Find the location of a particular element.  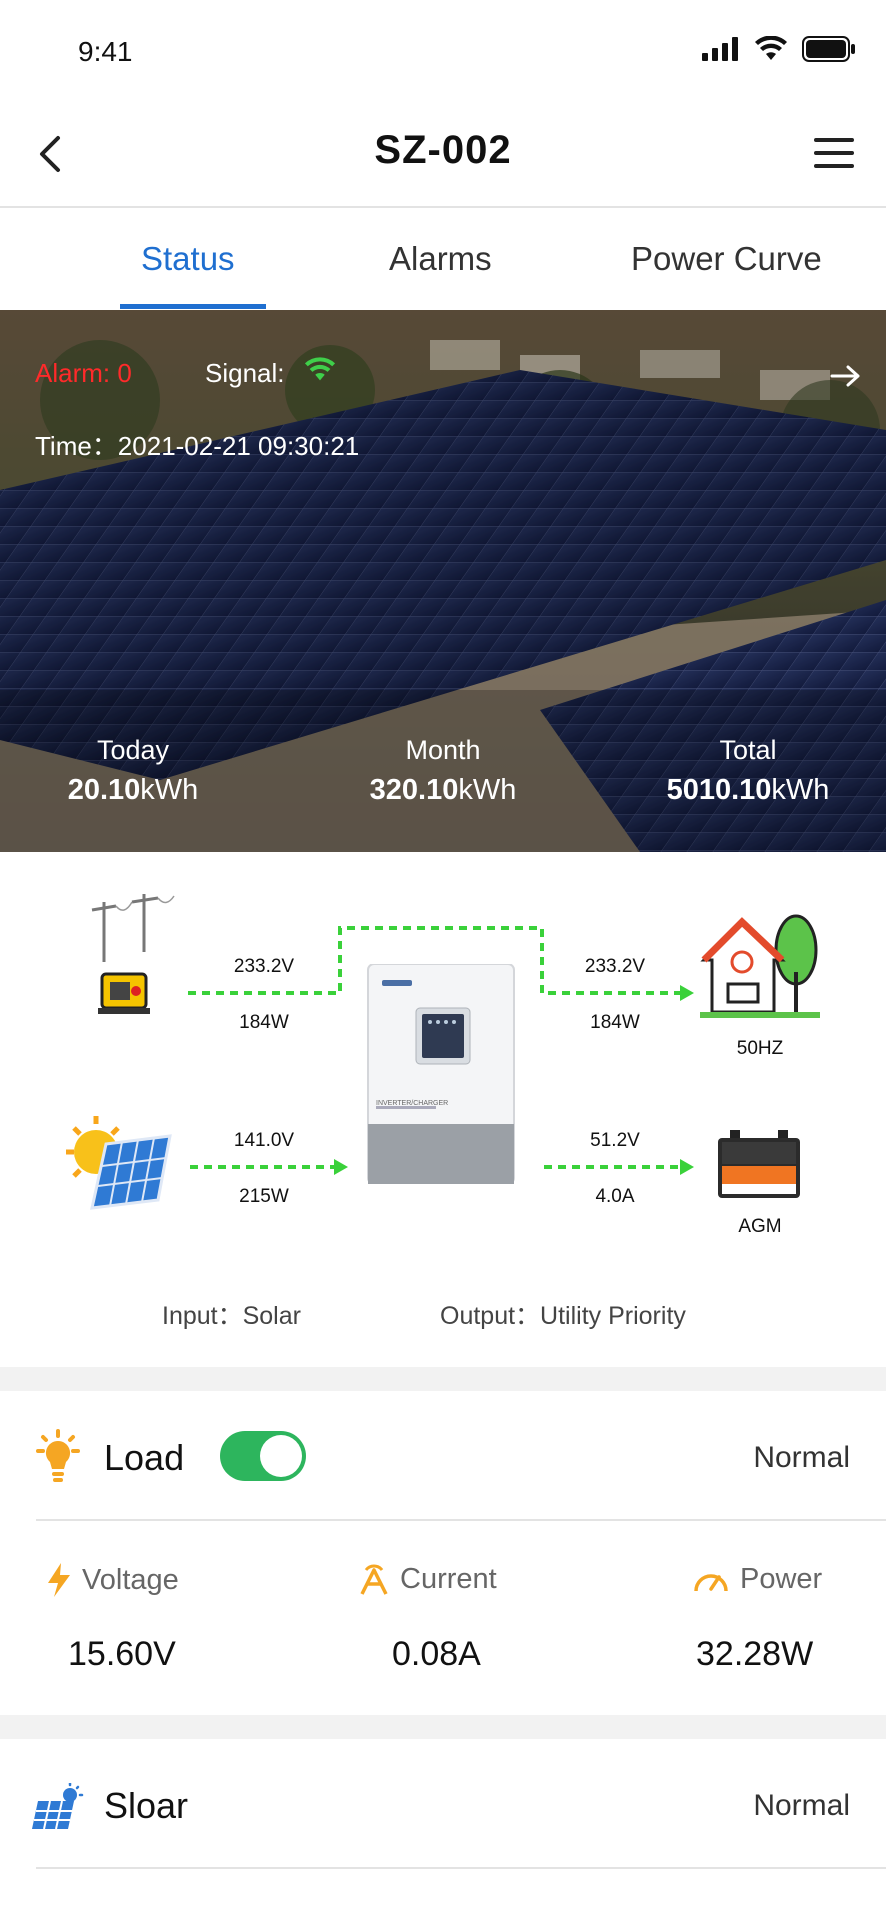

load-status: Normal is located at coordinates (801, 1457).